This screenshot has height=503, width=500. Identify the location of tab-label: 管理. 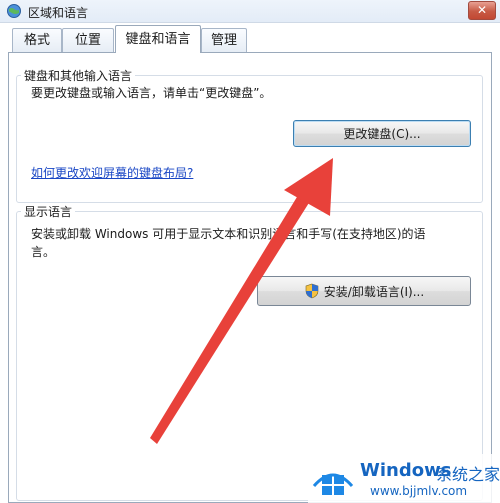
(223, 40).